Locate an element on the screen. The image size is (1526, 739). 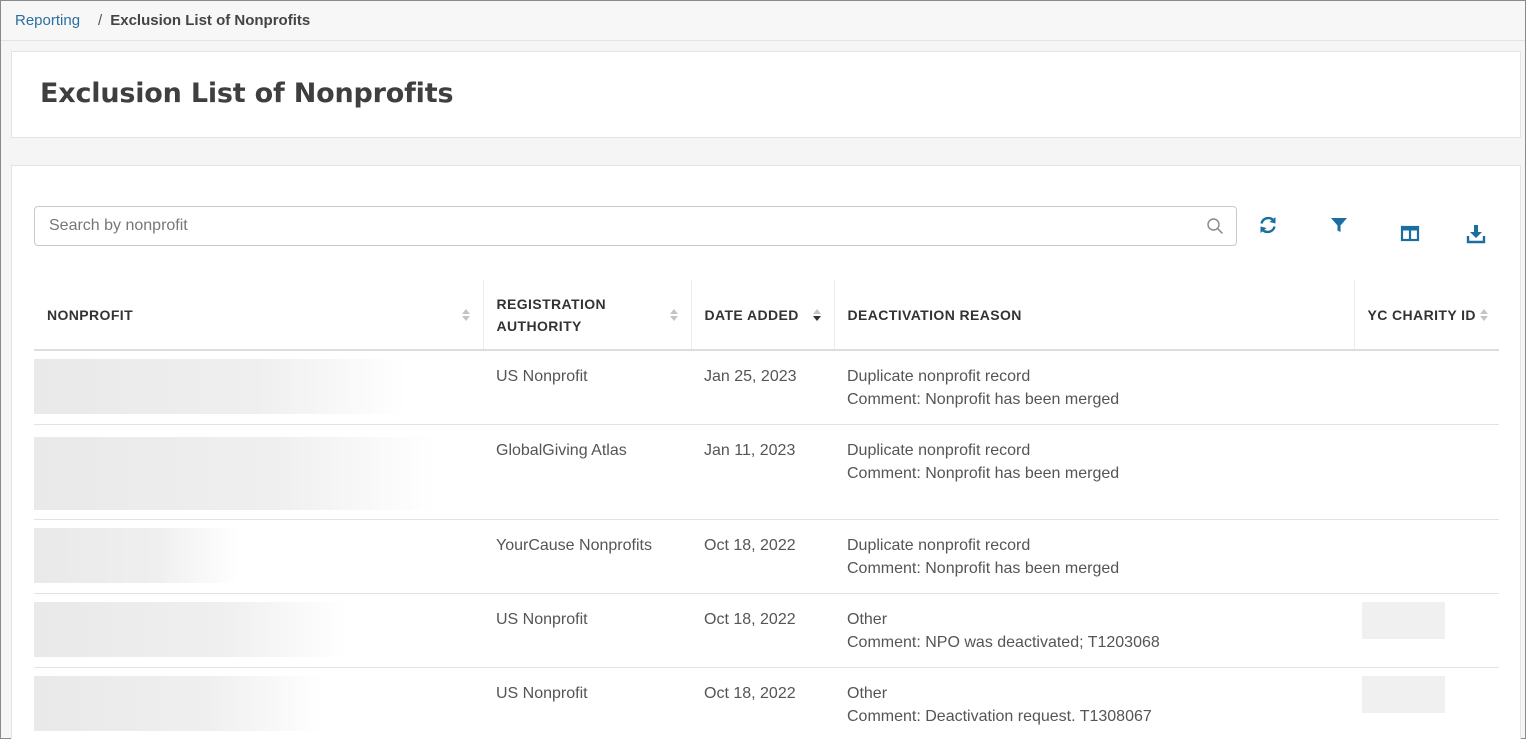
column-label-deactivation-reason: DEACTIVATION REASON is located at coordinates (934, 314).